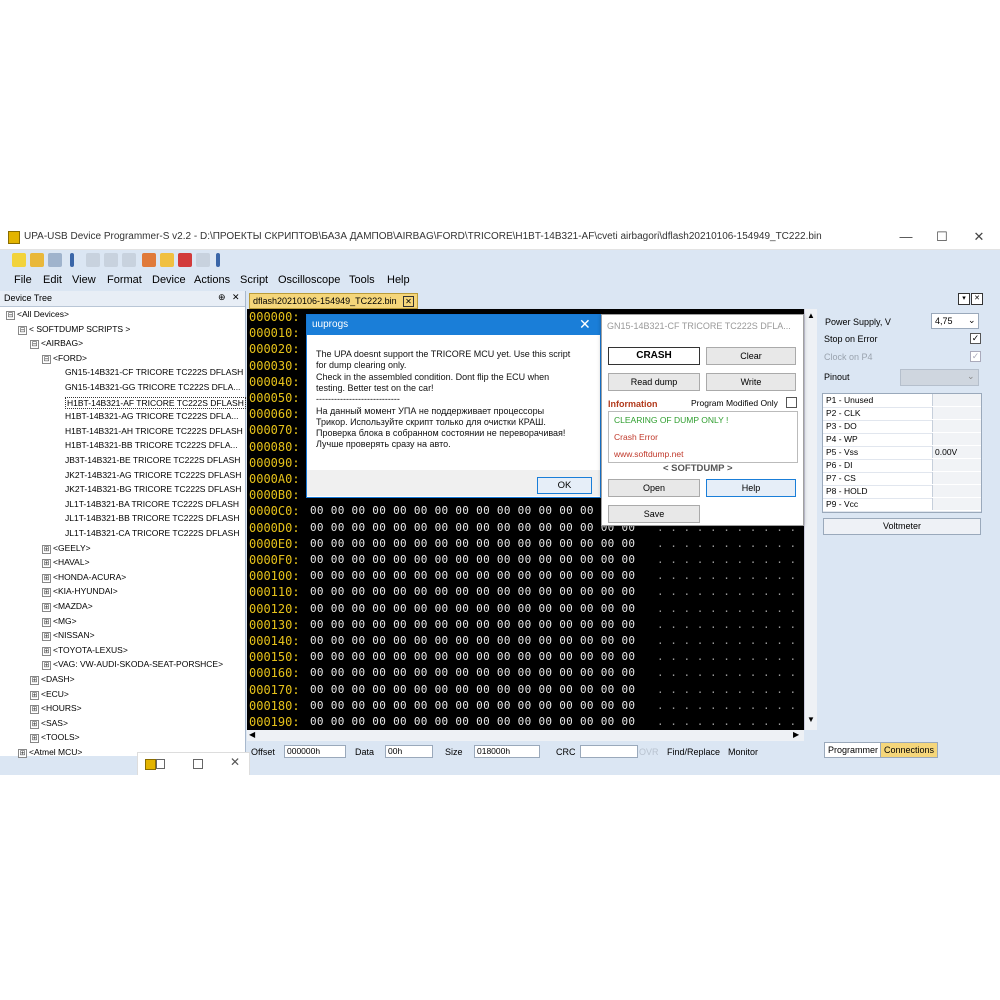 This screenshot has width=1000, height=1000. What do you see at coordinates (309, 280) in the screenshot?
I see `menu-oscilloscope: Oscilloscope` at bounding box center [309, 280].